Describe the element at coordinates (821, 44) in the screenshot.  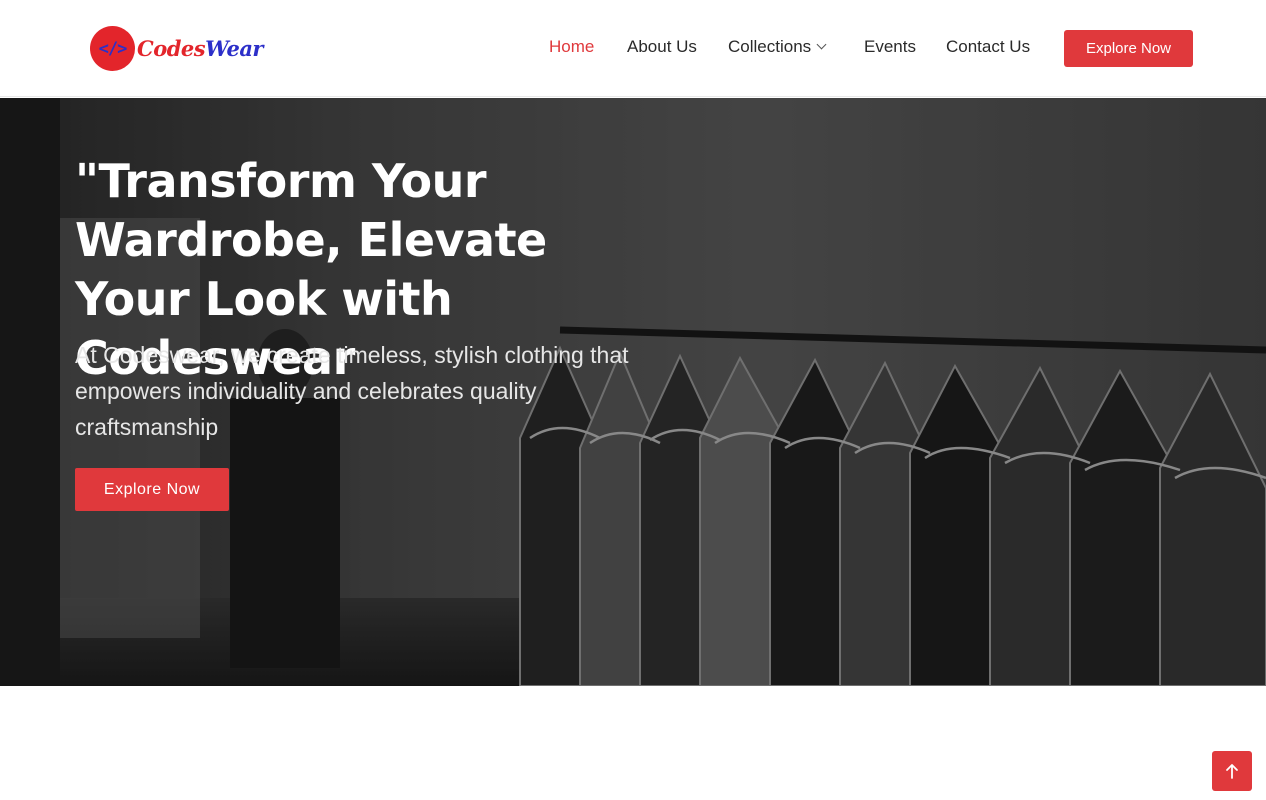
I see `chevron-down-icon` at that location.